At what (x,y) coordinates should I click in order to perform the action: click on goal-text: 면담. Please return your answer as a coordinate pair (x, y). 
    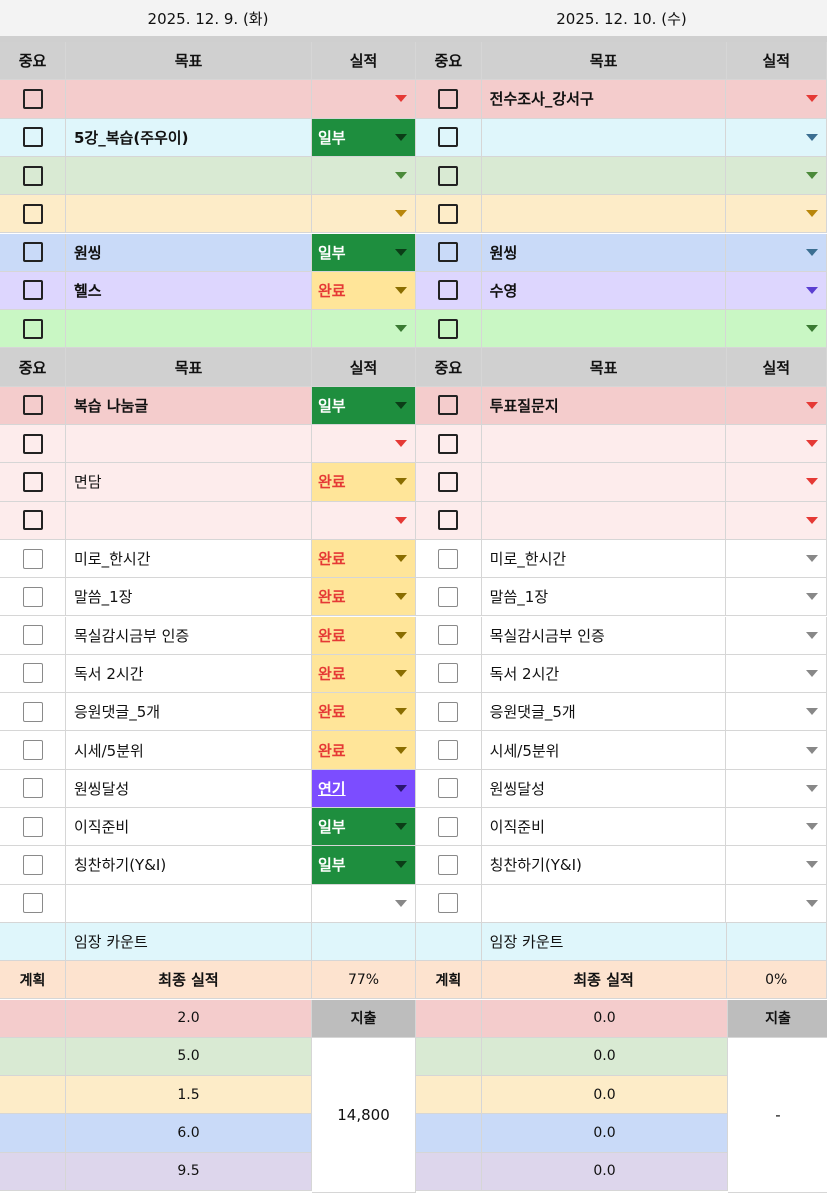
    Looking at the image, I should click on (189, 482).